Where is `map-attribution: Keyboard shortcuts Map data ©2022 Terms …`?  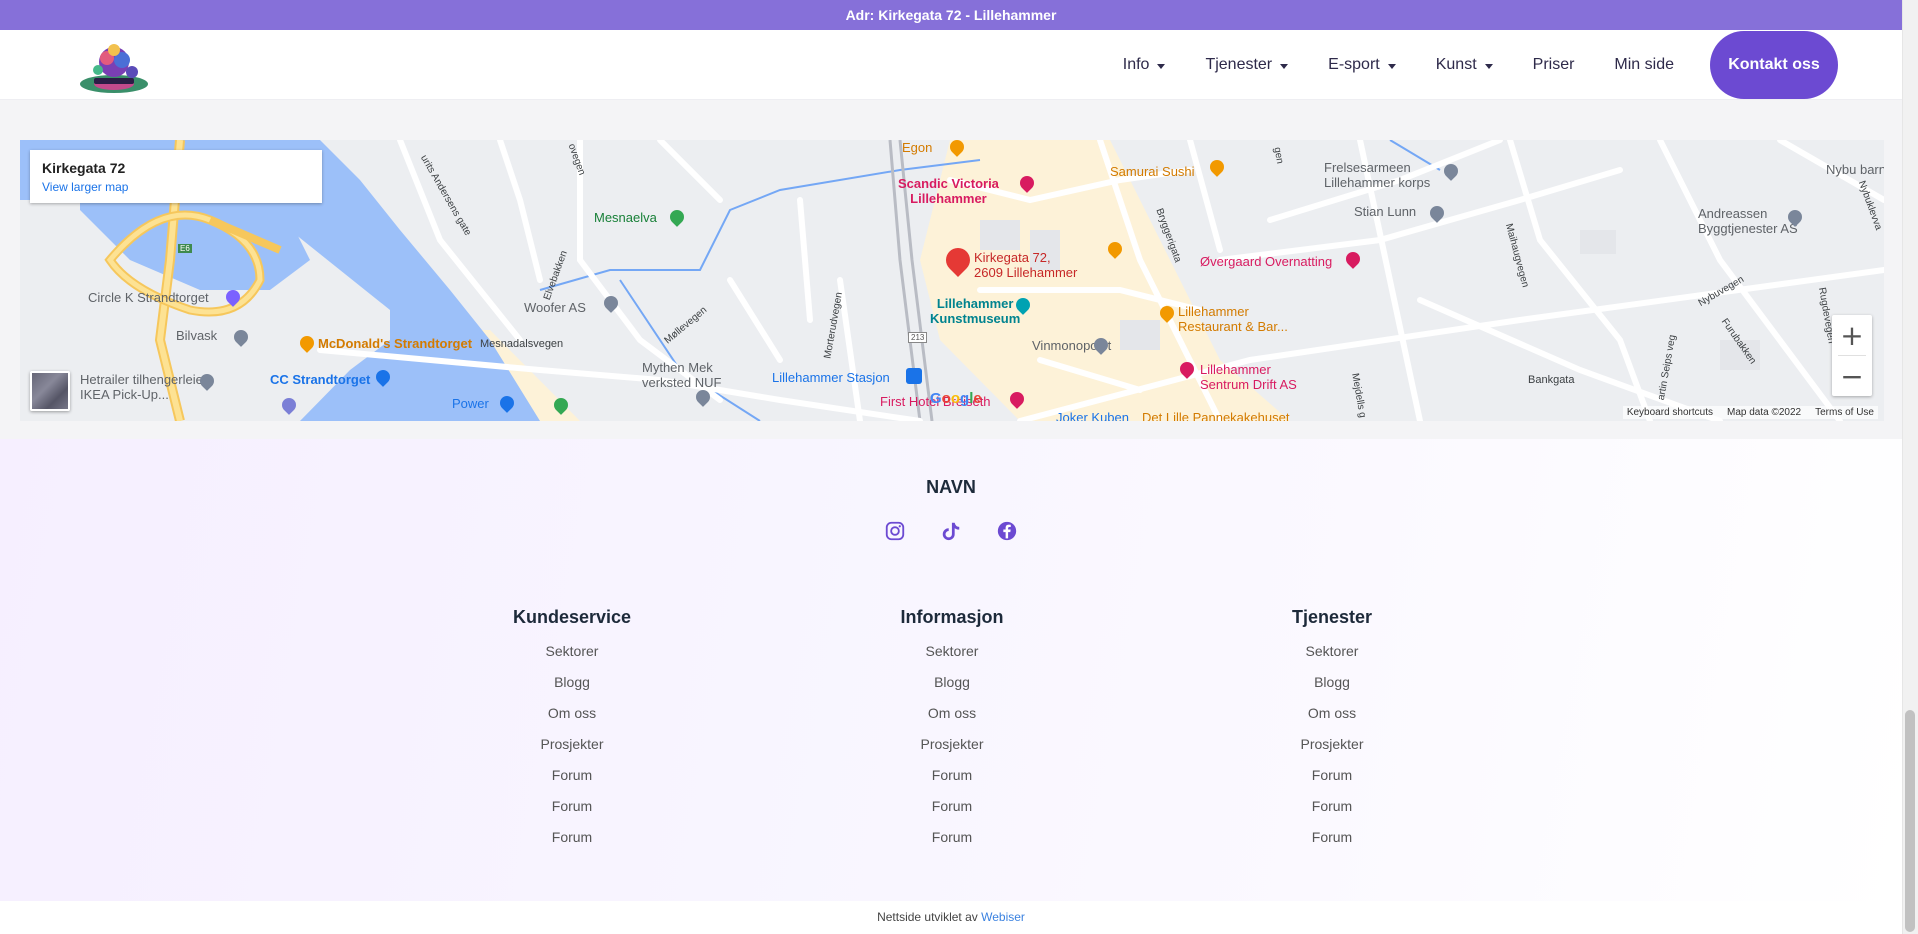
map-attribution: Keyboard shortcuts Map data ©2022 Terms … is located at coordinates (1750, 412).